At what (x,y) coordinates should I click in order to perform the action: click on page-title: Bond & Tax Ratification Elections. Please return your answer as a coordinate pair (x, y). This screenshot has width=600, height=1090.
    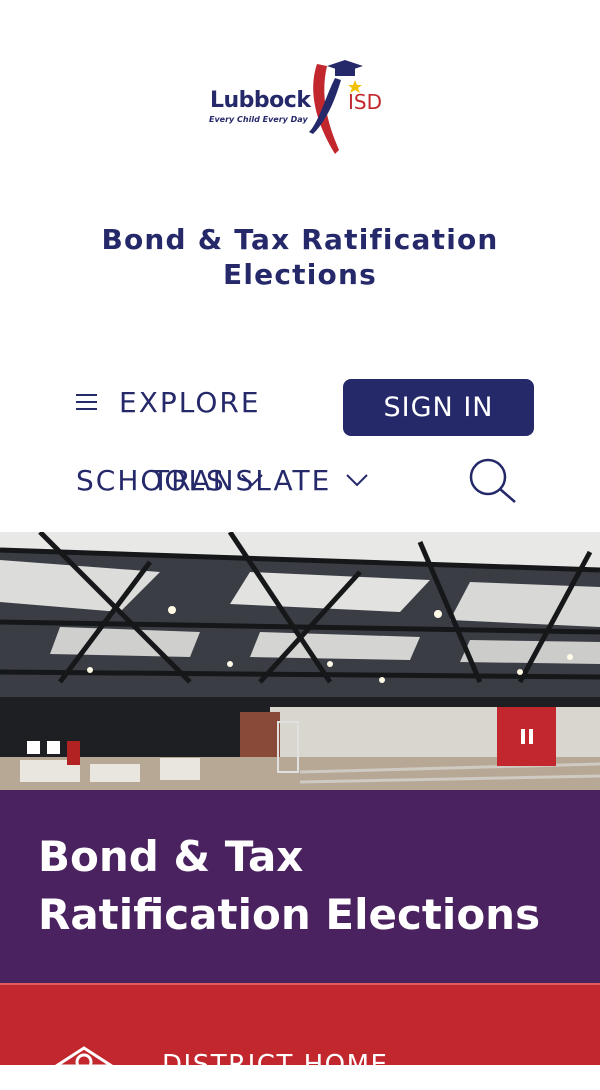
    Looking at the image, I should click on (300, 257).